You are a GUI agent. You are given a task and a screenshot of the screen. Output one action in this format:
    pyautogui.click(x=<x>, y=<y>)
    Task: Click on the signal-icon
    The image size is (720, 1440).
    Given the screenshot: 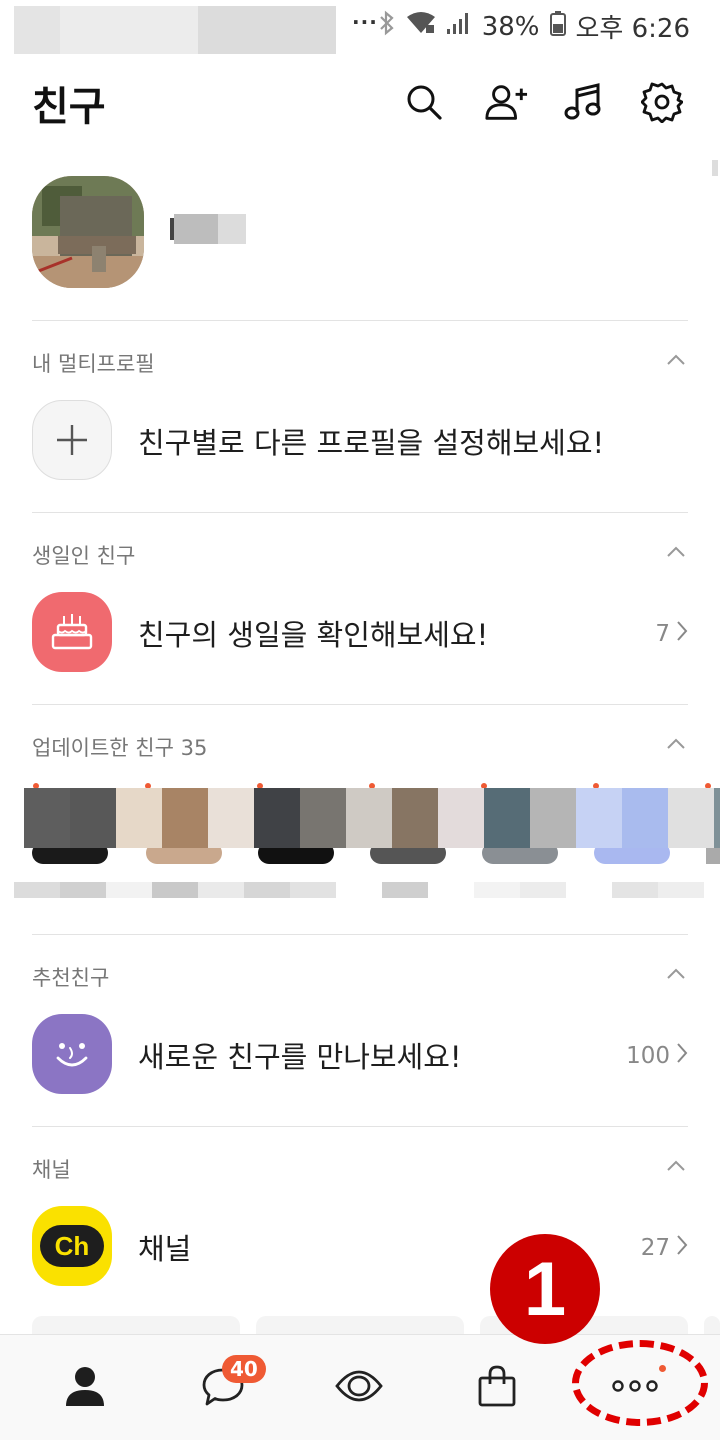 What is the action you would take?
    pyautogui.click(x=459, y=26)
    